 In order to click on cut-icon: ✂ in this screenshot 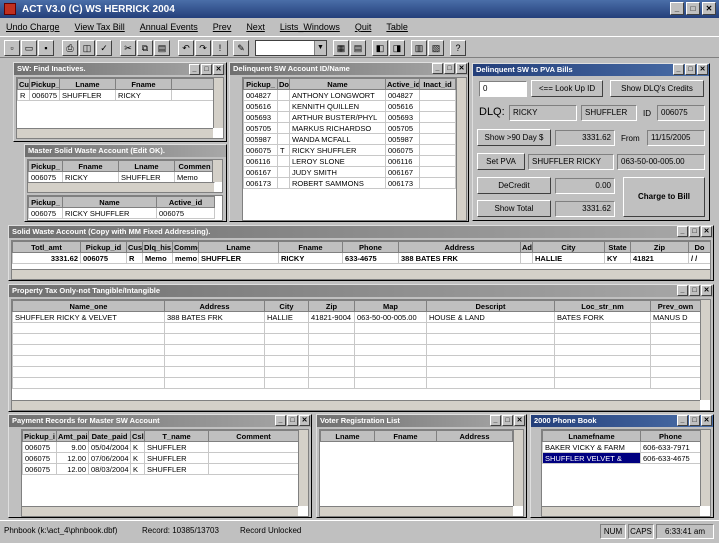, I will do `click(128, 48)`.